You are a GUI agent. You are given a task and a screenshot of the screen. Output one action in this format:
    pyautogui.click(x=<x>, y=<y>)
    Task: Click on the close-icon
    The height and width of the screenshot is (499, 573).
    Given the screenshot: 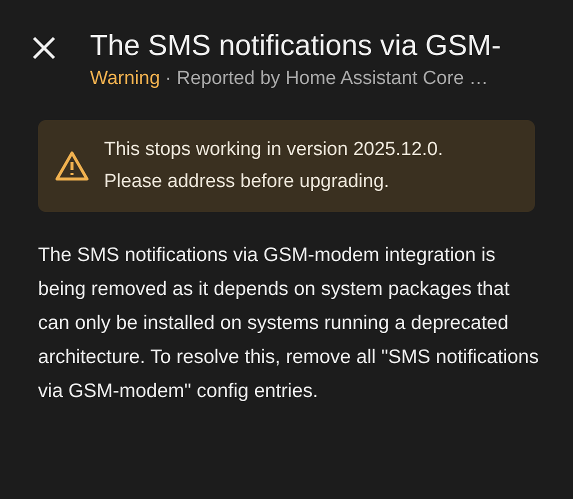 What is the action you would take?
    pyautogui.click(x=44, y=48)
    